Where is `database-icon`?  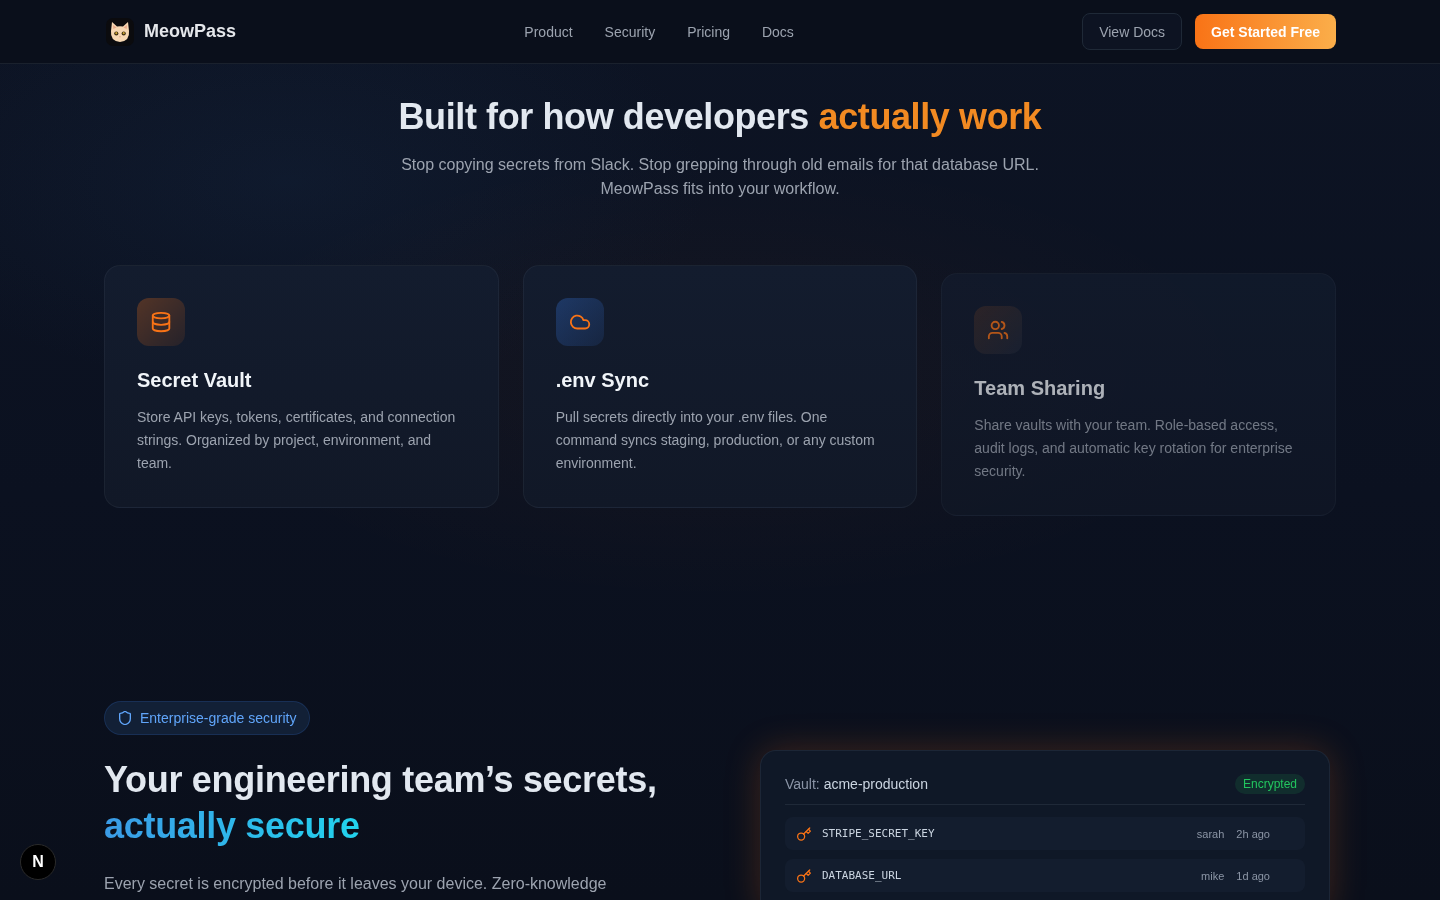
database-icon is located at coordinates (161, 322).